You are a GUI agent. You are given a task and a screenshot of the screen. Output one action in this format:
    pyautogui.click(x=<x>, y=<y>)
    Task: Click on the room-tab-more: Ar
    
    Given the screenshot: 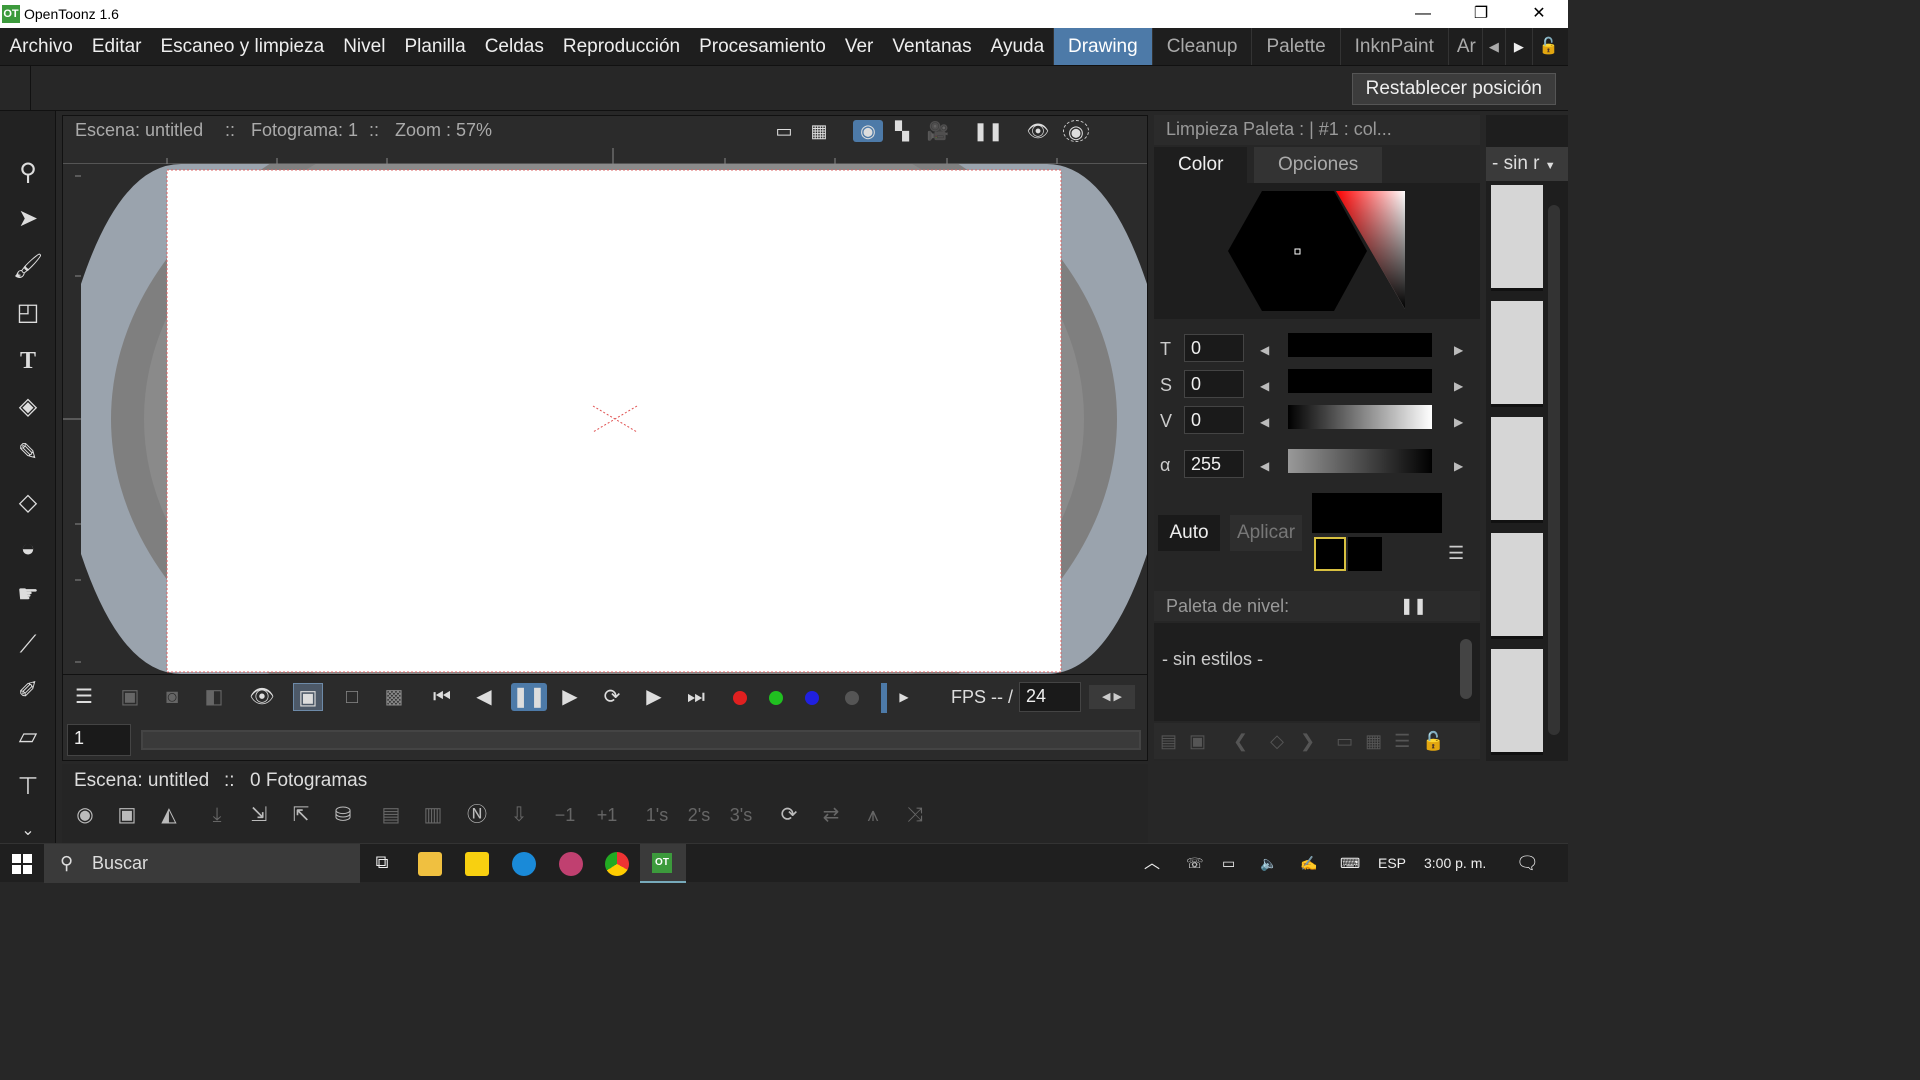 What is the action you would take?
    pyautogui.click(x=1464, y=46)
    